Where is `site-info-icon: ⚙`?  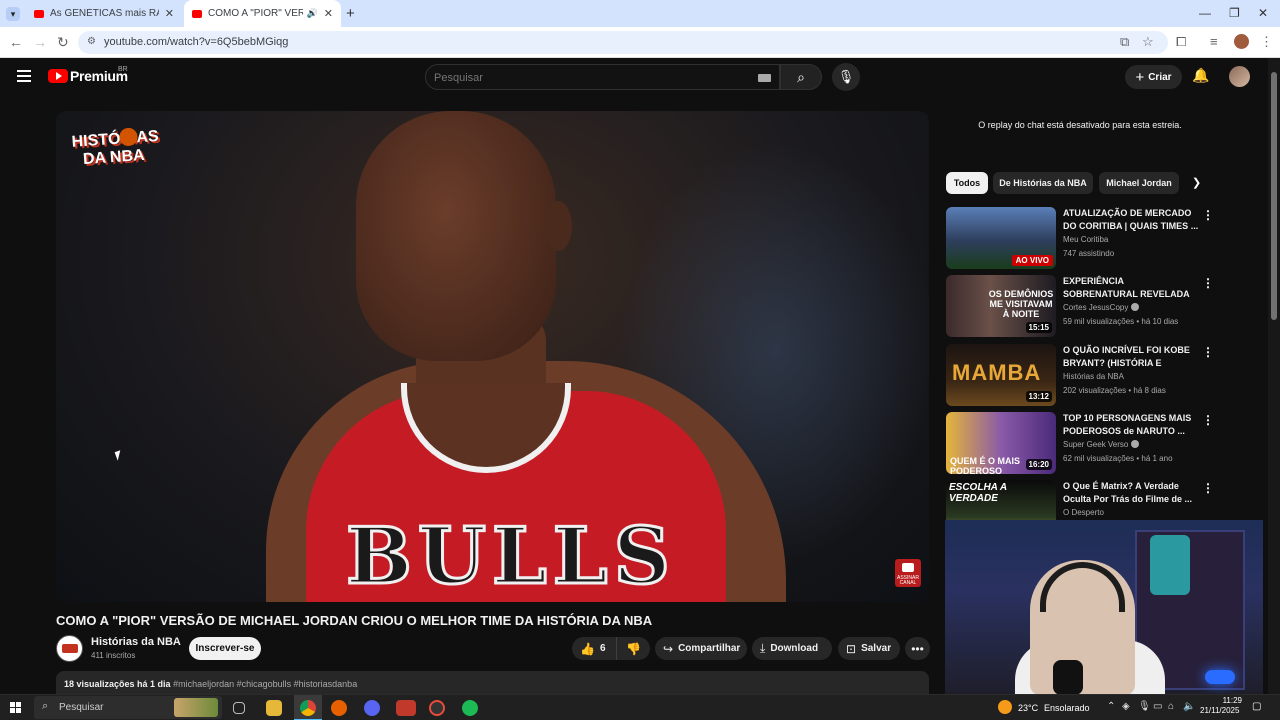
site-info-icon: ⚙ is located at coordinates (91, 41).